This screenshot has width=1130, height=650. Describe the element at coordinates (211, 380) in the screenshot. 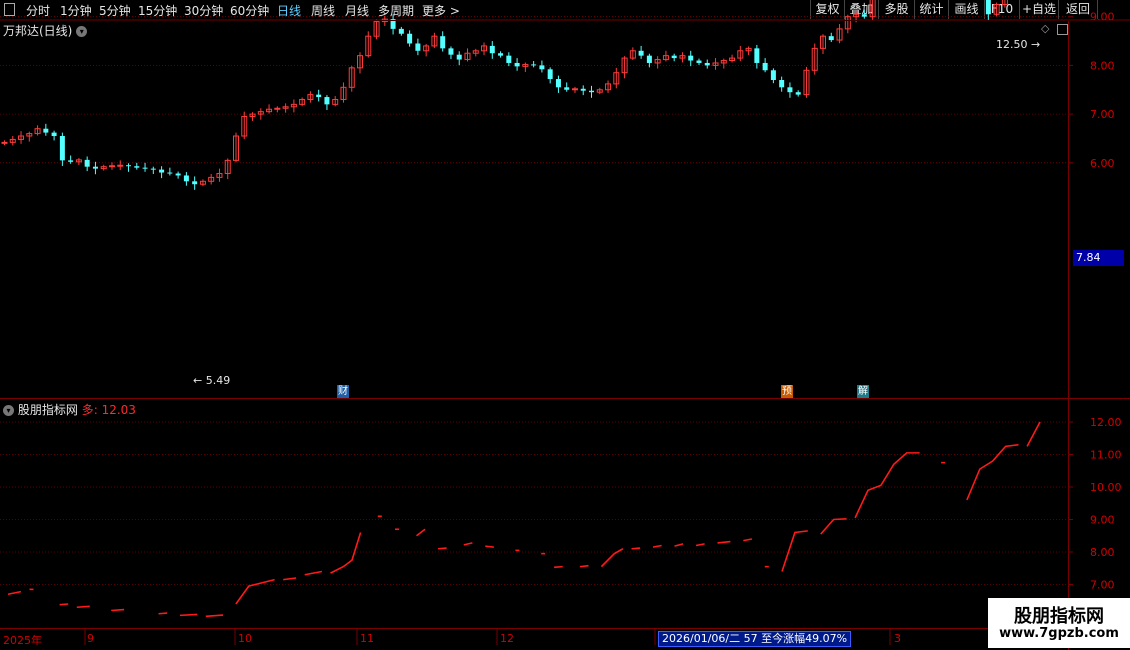

I see `low-price-label: ← 5.49` at that location.